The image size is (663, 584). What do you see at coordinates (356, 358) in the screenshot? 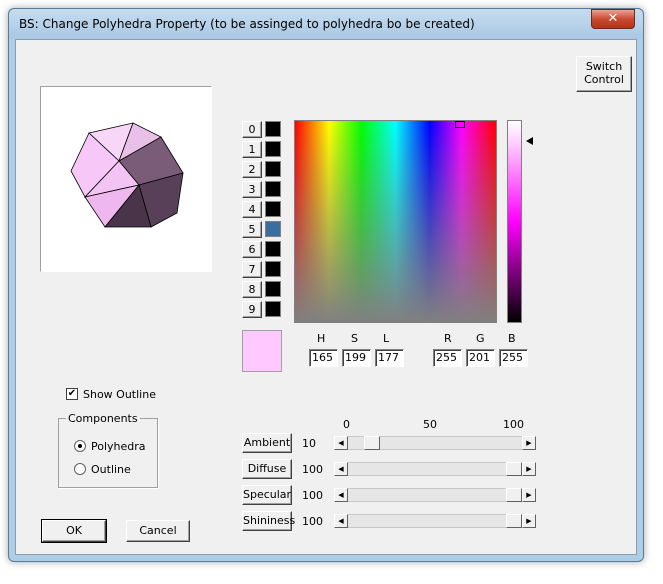
I see `s-field: 199` at bounding box center [356, 358].